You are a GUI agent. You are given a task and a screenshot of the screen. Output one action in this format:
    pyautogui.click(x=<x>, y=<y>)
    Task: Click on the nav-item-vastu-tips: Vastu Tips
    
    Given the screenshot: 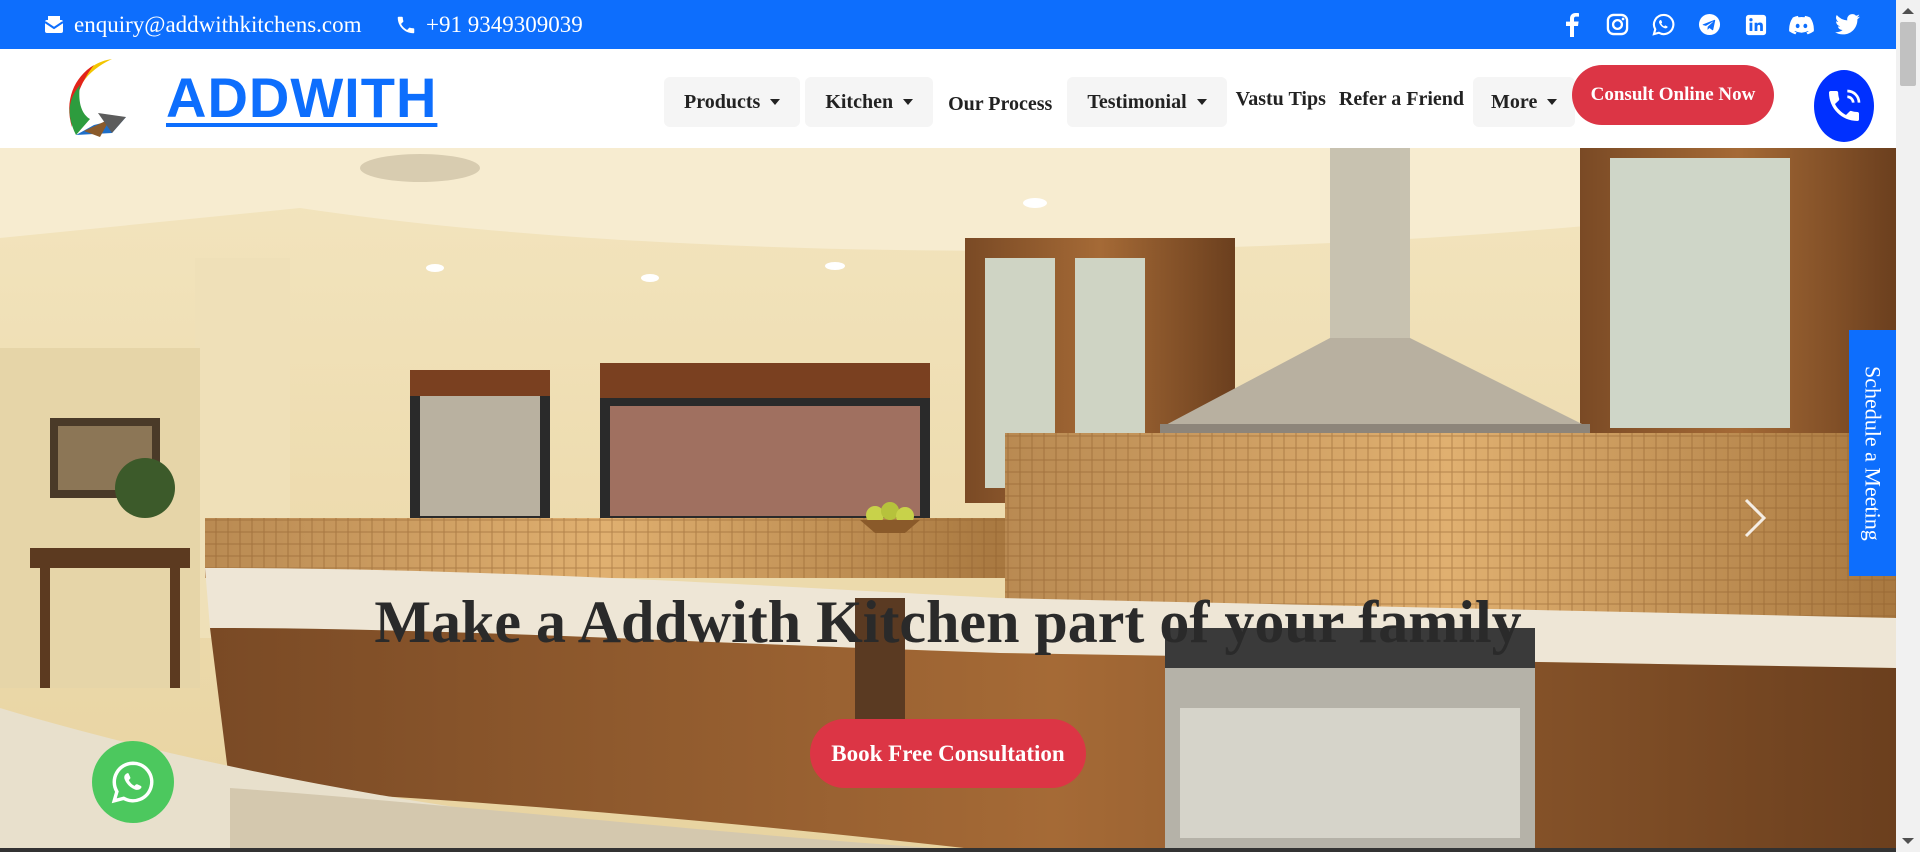 What is the action you would take?
    pyautogui.click(x=1281, y=102)
    